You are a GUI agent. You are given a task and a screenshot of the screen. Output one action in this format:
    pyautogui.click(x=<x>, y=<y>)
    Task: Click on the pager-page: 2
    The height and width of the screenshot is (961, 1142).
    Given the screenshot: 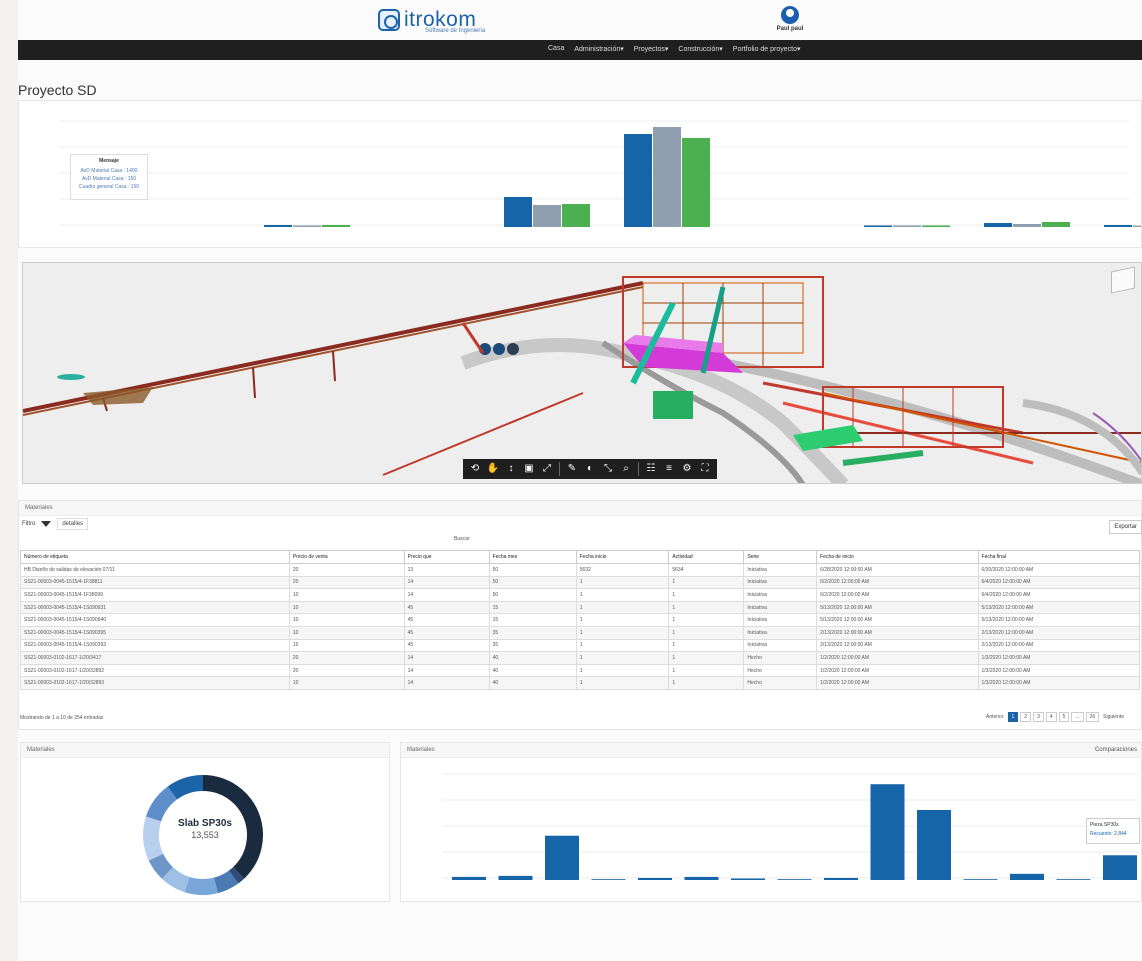 What is the action you would take?
    pyautogui.click(x=1026, y=717)
    